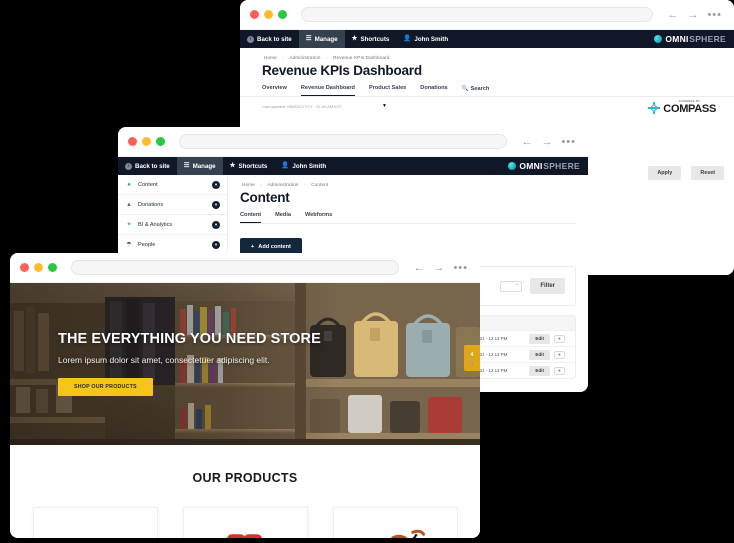 The height and width of the screenshot is (543, 734). What do you see at coordinates (387, 90) in the screenshot?
I see `tab-product-sales: Product Sales` at bounding box center [387, 90].